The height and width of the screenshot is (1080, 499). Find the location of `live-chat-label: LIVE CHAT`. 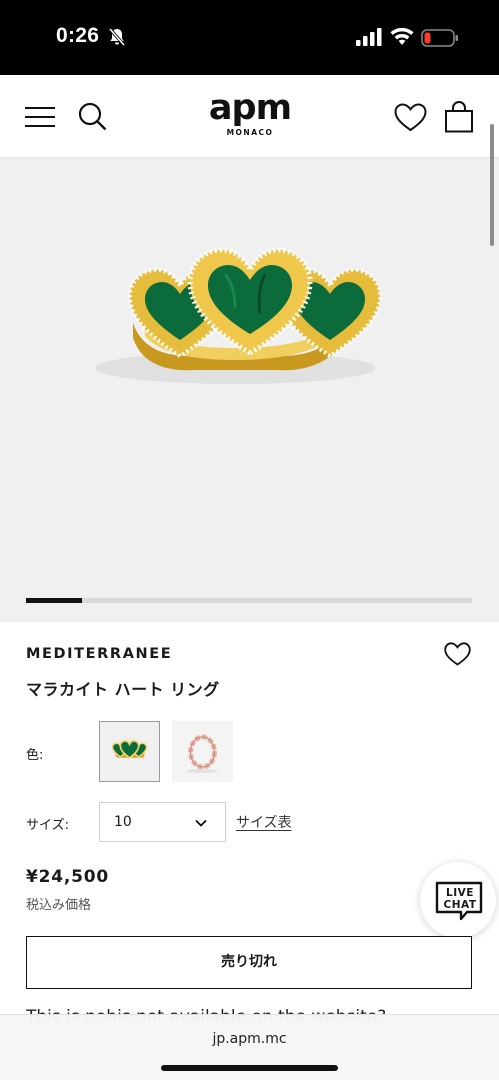

live-chat-label: LIVE CHAT is located at coordinates (460, 899).